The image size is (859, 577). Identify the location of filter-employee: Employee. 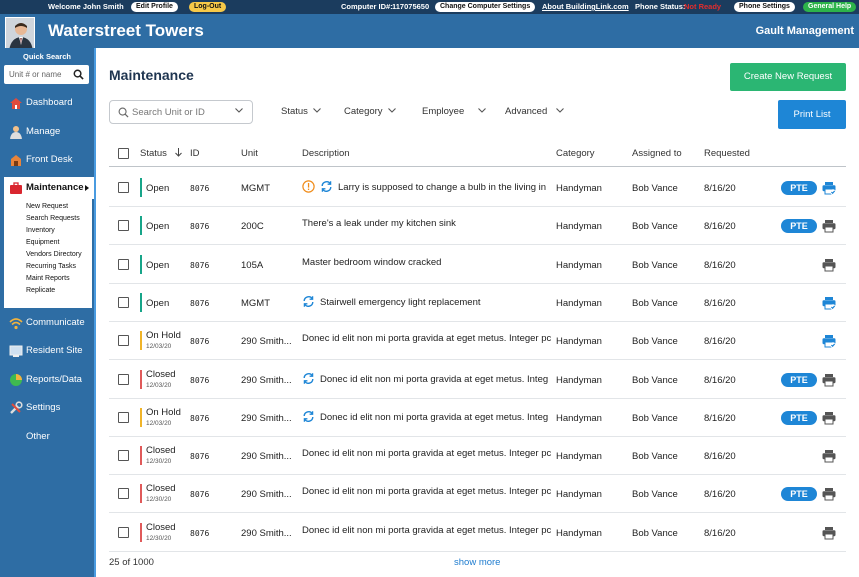
(454, 111).